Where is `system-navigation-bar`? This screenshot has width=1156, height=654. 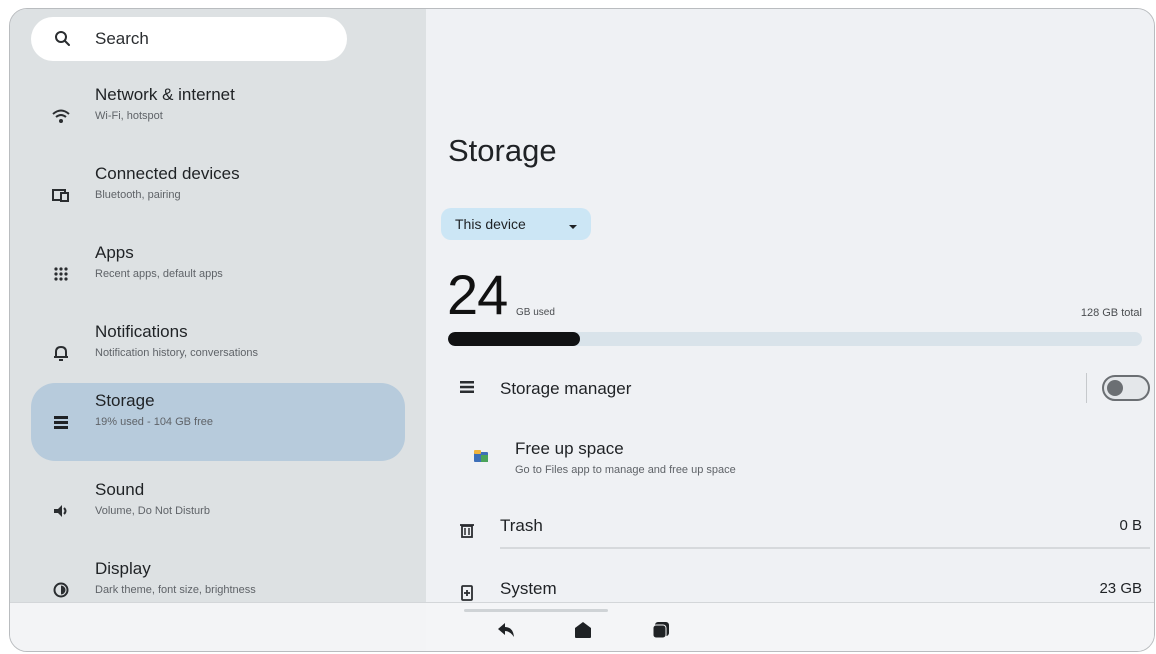 system-navigation-bar is located at coordinates (582, 626).